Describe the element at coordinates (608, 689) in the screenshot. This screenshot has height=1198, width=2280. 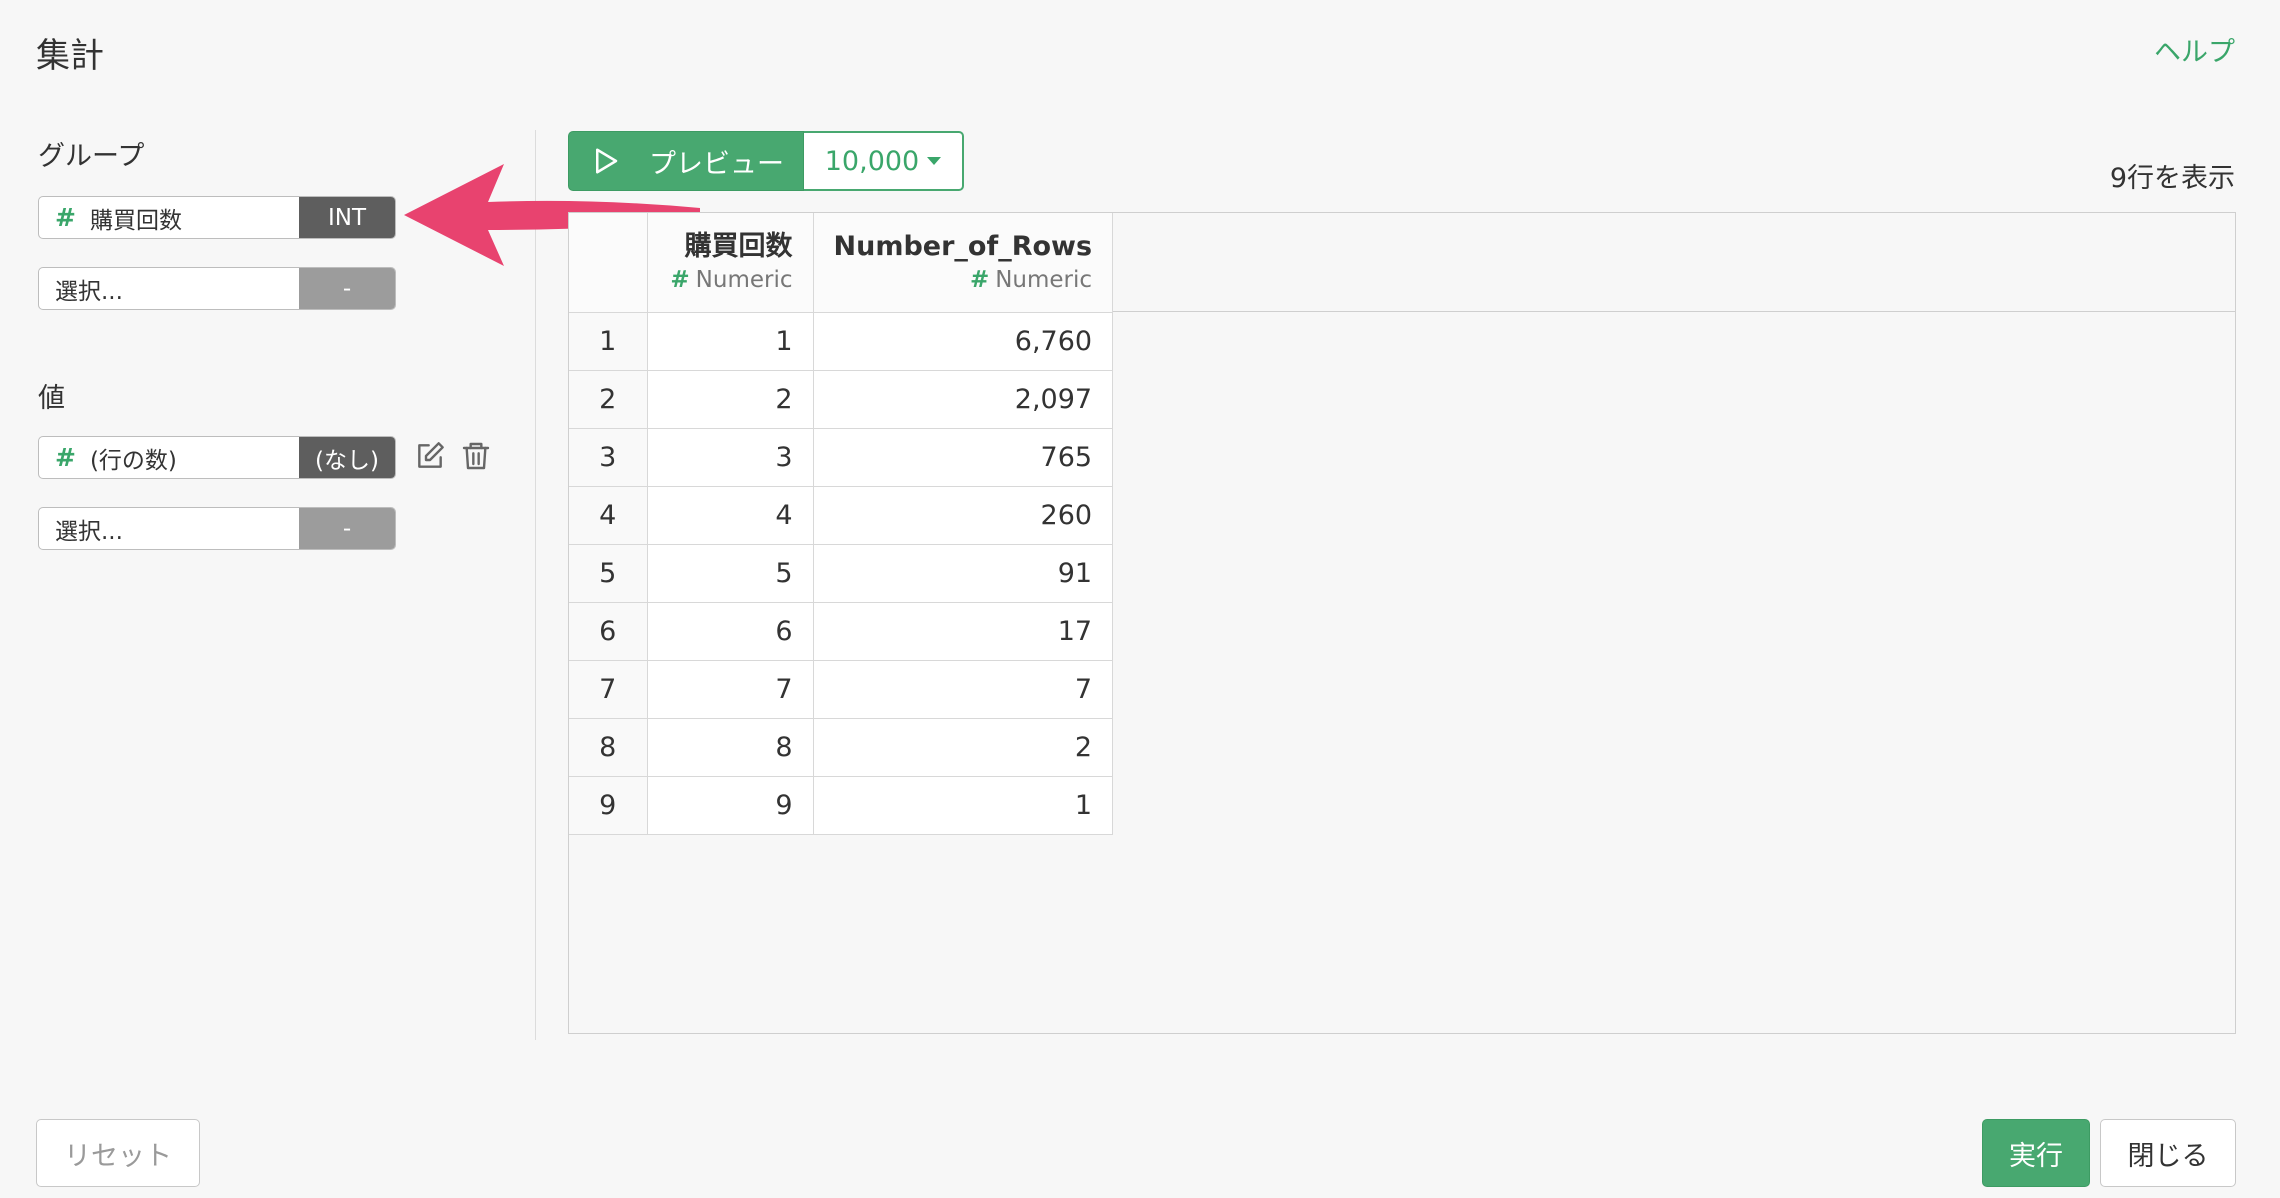
I see `row-index: 7` at that location.